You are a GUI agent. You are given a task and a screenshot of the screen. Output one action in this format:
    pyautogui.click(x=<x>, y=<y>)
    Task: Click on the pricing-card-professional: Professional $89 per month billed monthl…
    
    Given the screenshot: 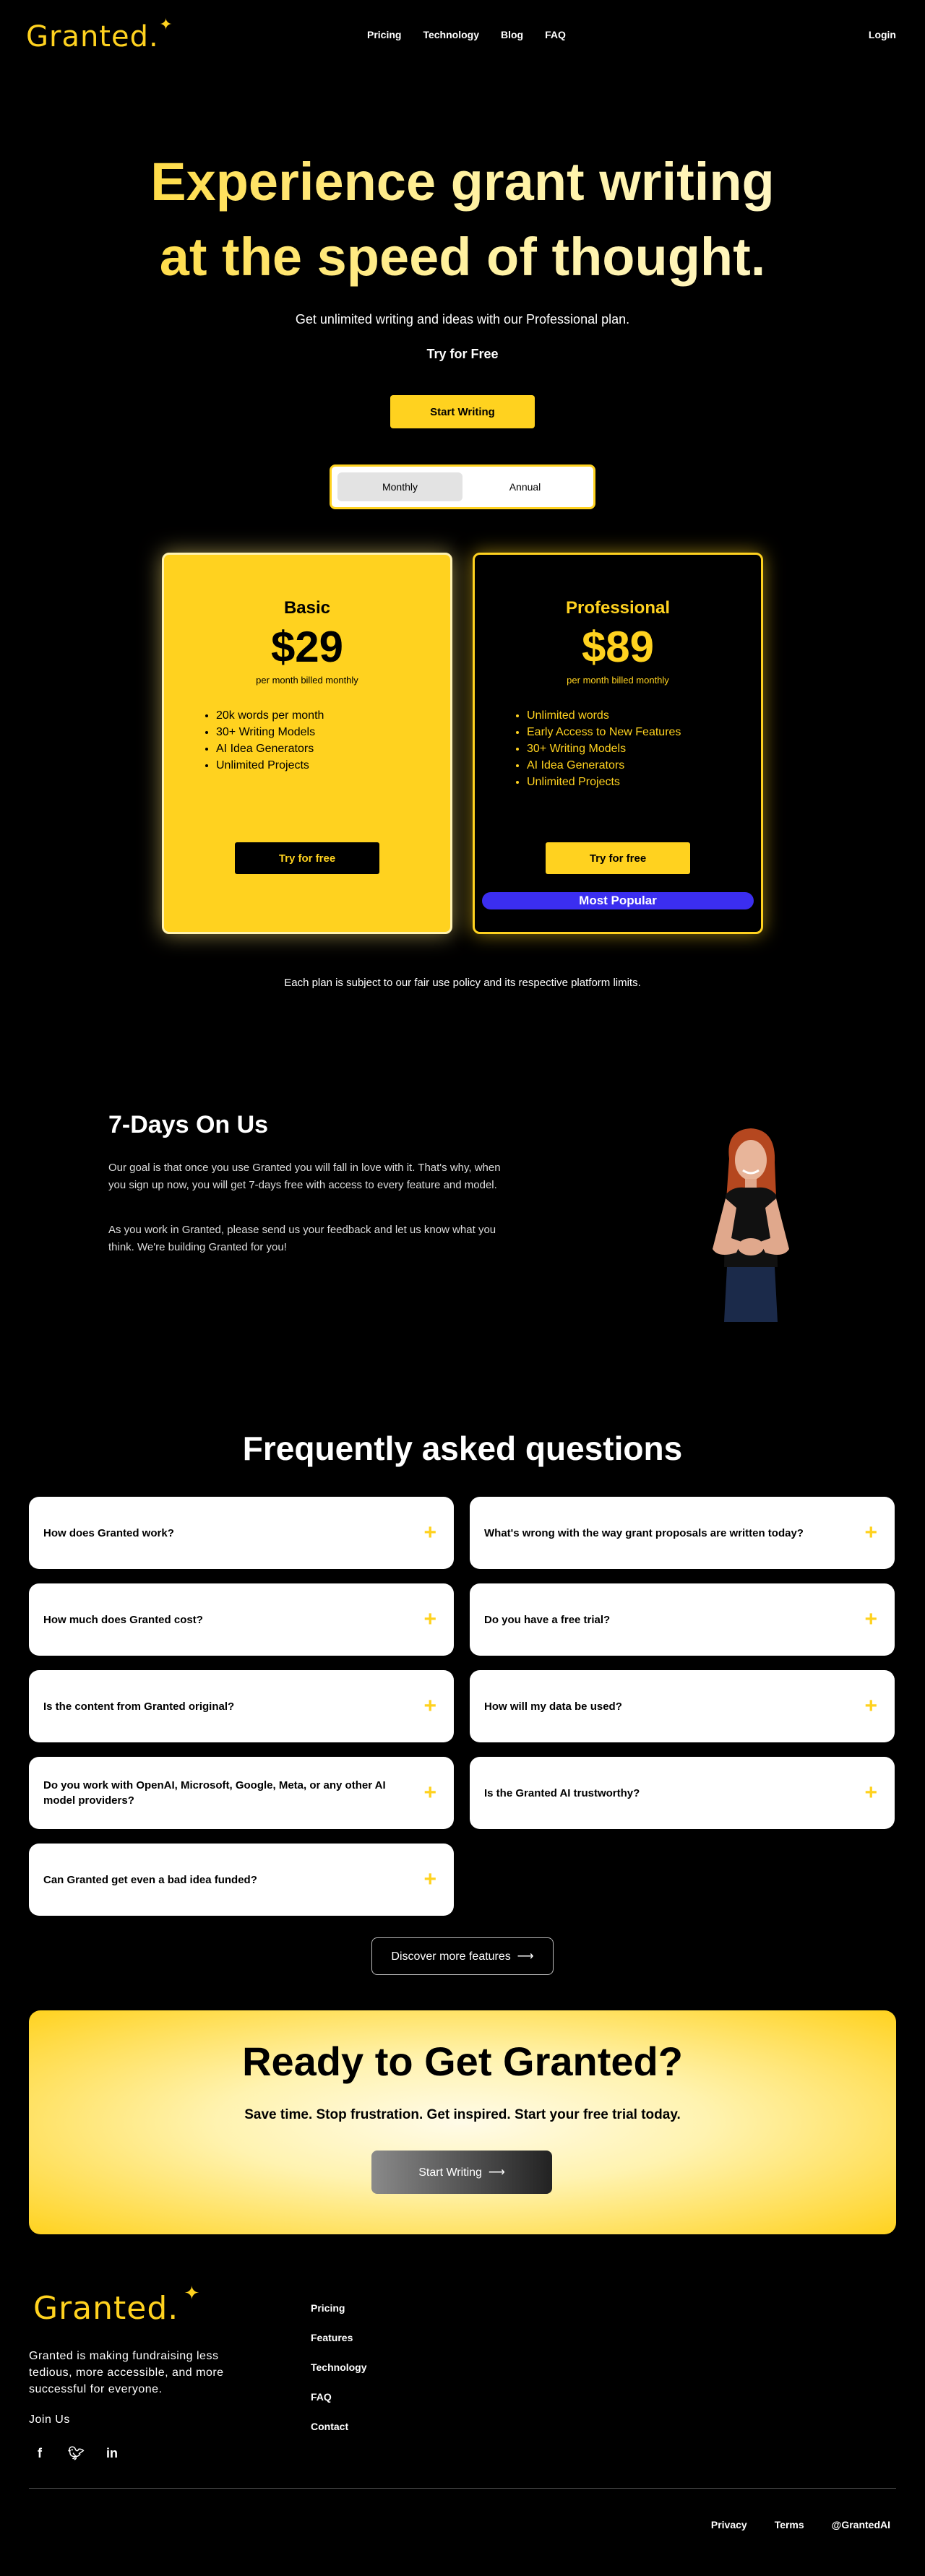 What is the action you would take?
    pyautogui.click(x=618, y=743)
    